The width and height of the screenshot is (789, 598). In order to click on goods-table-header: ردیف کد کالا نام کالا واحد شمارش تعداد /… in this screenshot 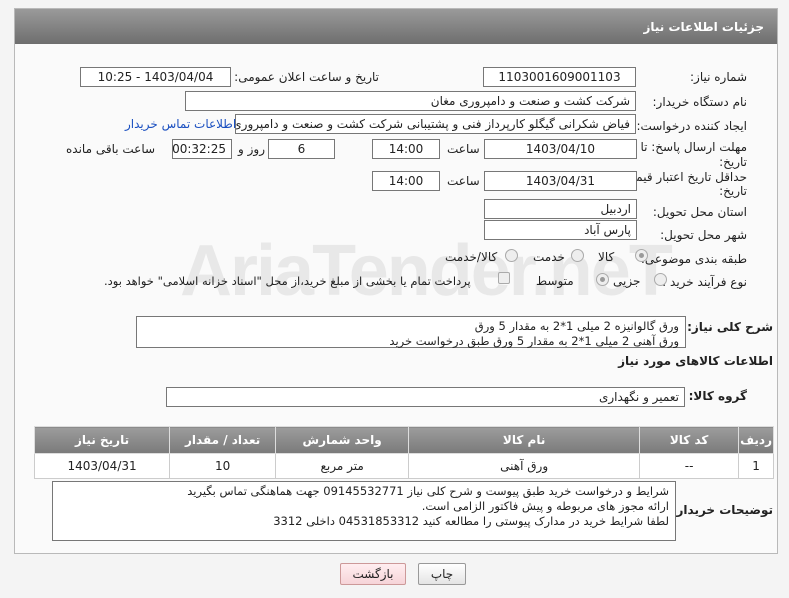, I will do `click(403, 440)`.